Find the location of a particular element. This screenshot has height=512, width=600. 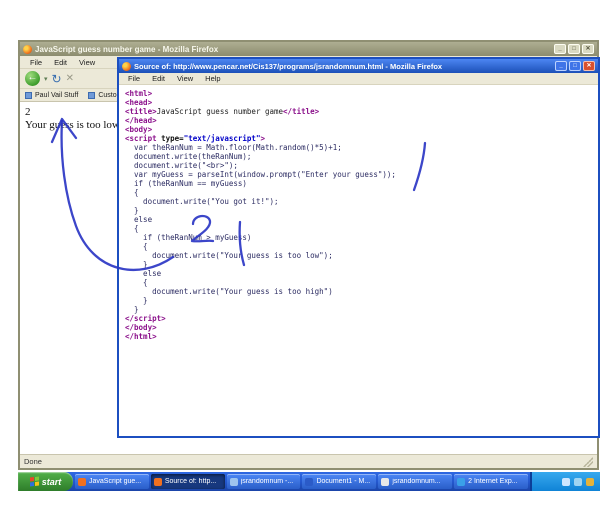

code-line: document.write(theRanNum); is located at coordinates (361, 156).